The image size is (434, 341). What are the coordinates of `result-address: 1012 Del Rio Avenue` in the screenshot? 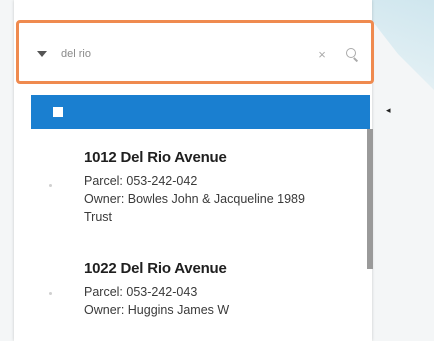 It's located at (155, 157).